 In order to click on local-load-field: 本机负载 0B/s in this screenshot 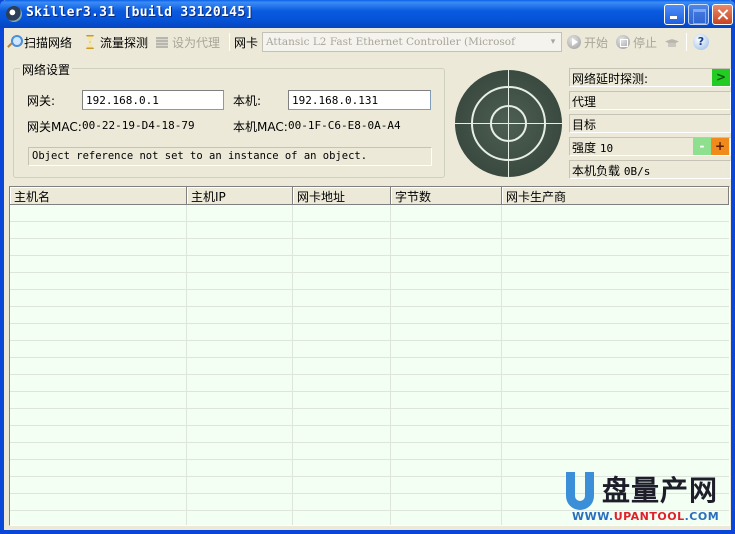, I will do `click(650, 169)`.